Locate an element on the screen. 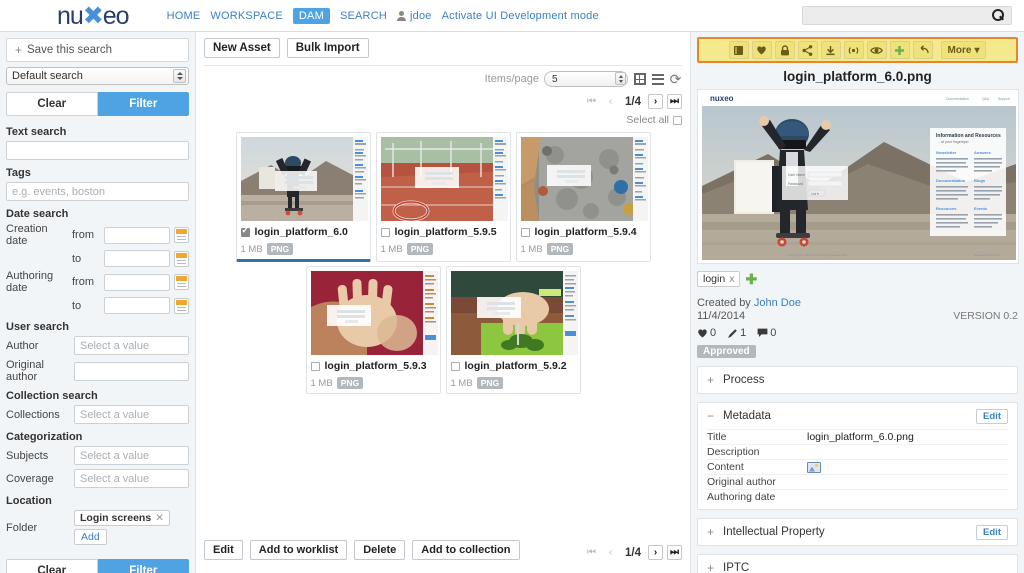  nuxeo-logo: nu ✖ eo is located at coordinates (93, 16).